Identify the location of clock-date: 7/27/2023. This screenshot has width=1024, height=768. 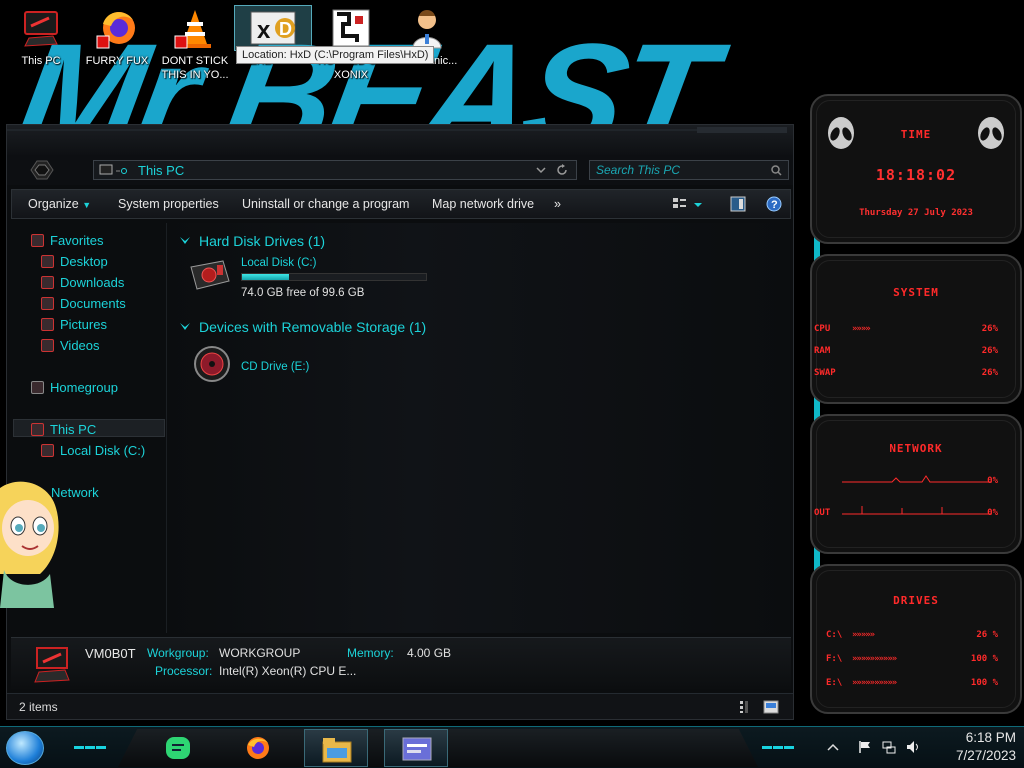
(985, 755).